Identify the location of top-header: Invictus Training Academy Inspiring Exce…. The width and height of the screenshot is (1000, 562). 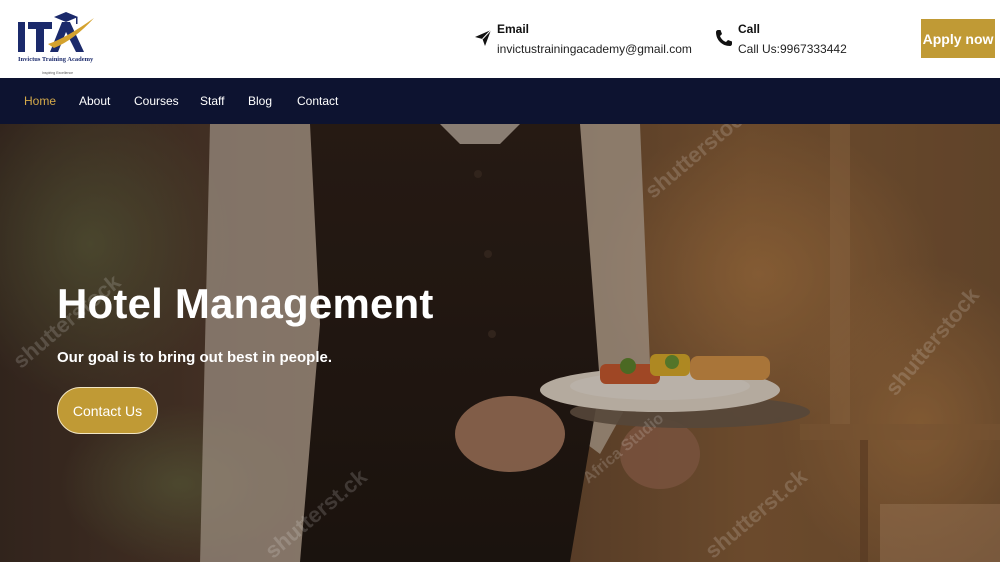
(500, 39).